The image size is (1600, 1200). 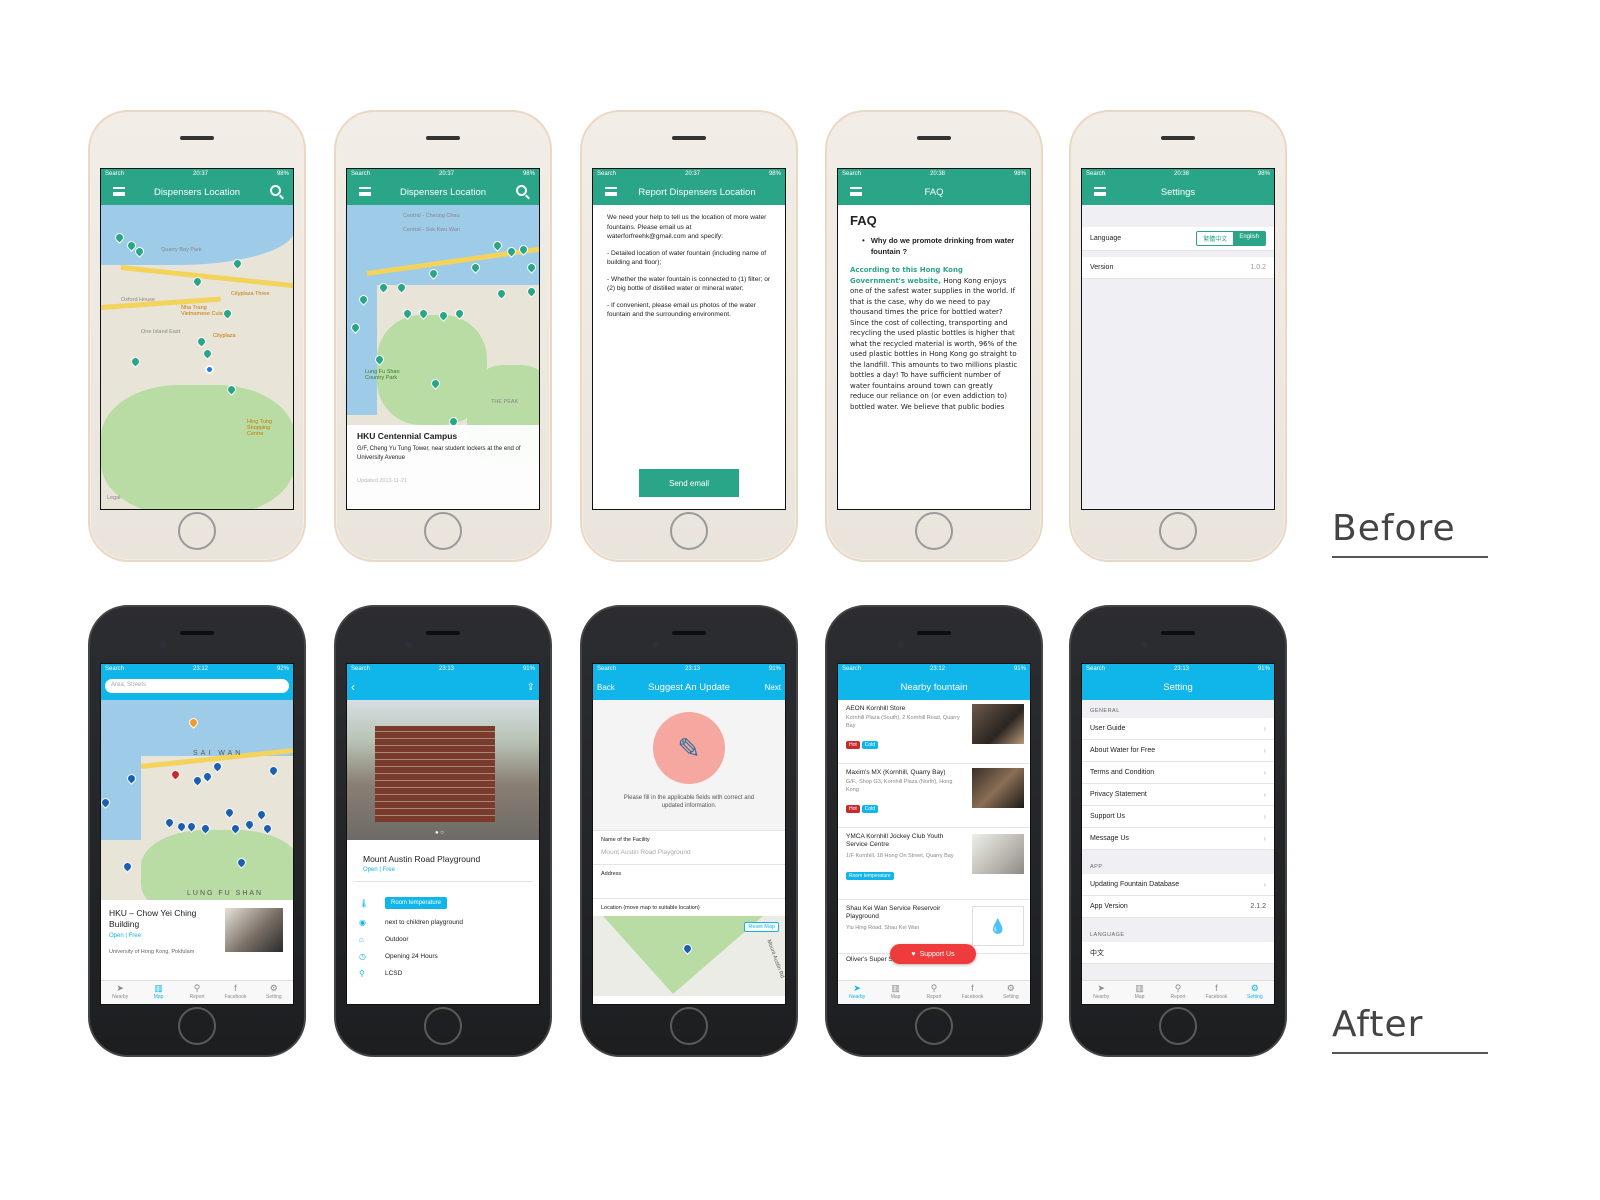 What do you see at coordinates (528, 174) in the screenshot?
I see `status-battery: 98%` at bounding box center [528, 174].